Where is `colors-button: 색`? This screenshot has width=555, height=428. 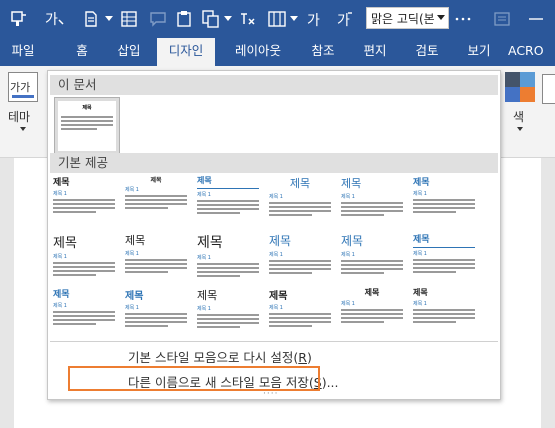 colors-button: 색 is located at coordinates (521, 105).